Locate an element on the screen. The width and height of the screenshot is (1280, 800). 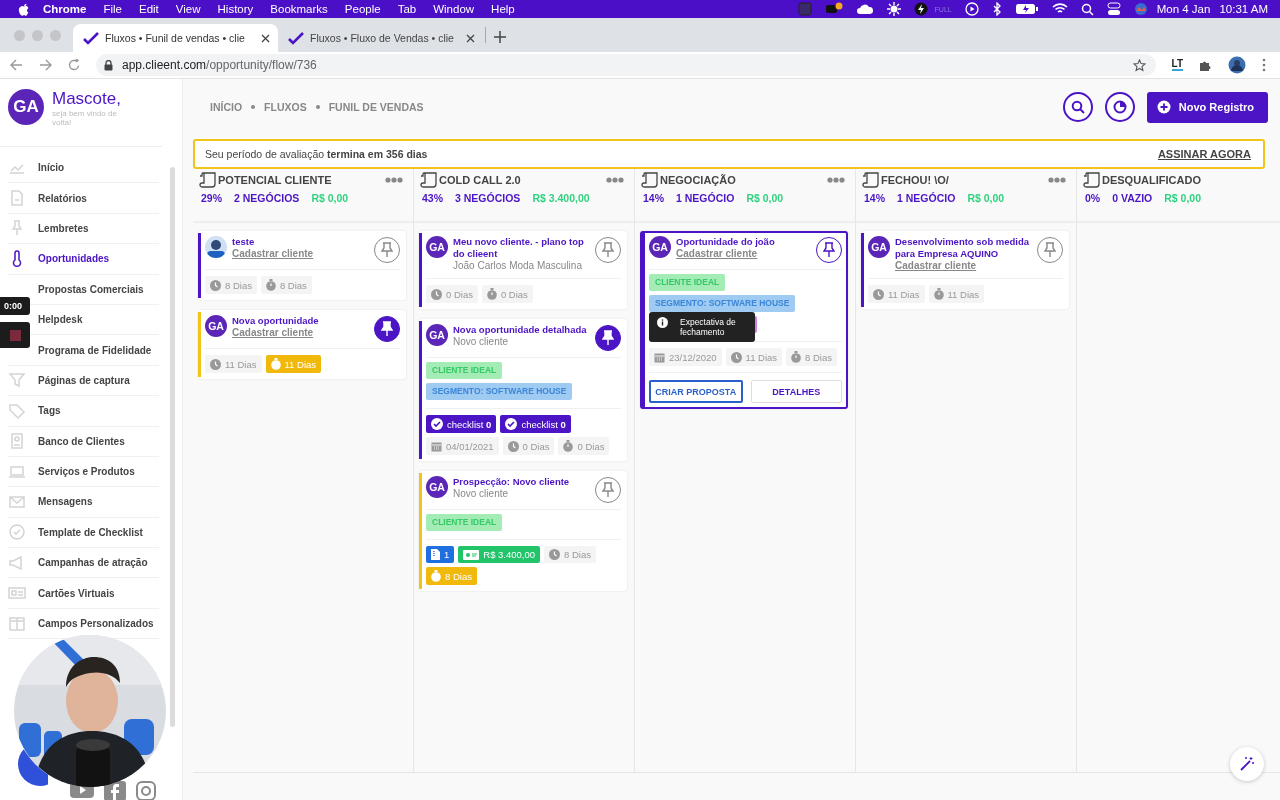
search-icon is located at coordinates (1087, 9).